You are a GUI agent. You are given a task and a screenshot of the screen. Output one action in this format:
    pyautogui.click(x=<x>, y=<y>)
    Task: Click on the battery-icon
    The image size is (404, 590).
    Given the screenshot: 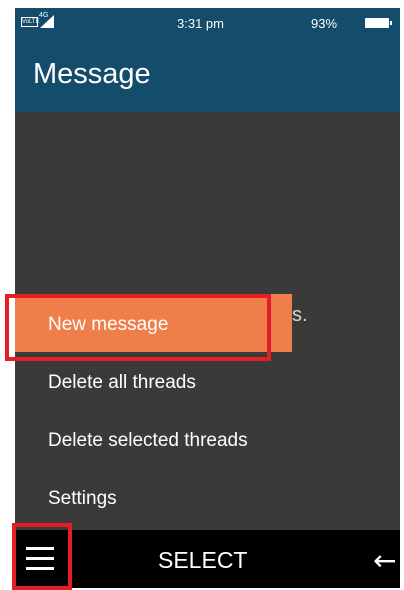 What is the action you would take?
    pyautogui.click(x=378, y=23)
    